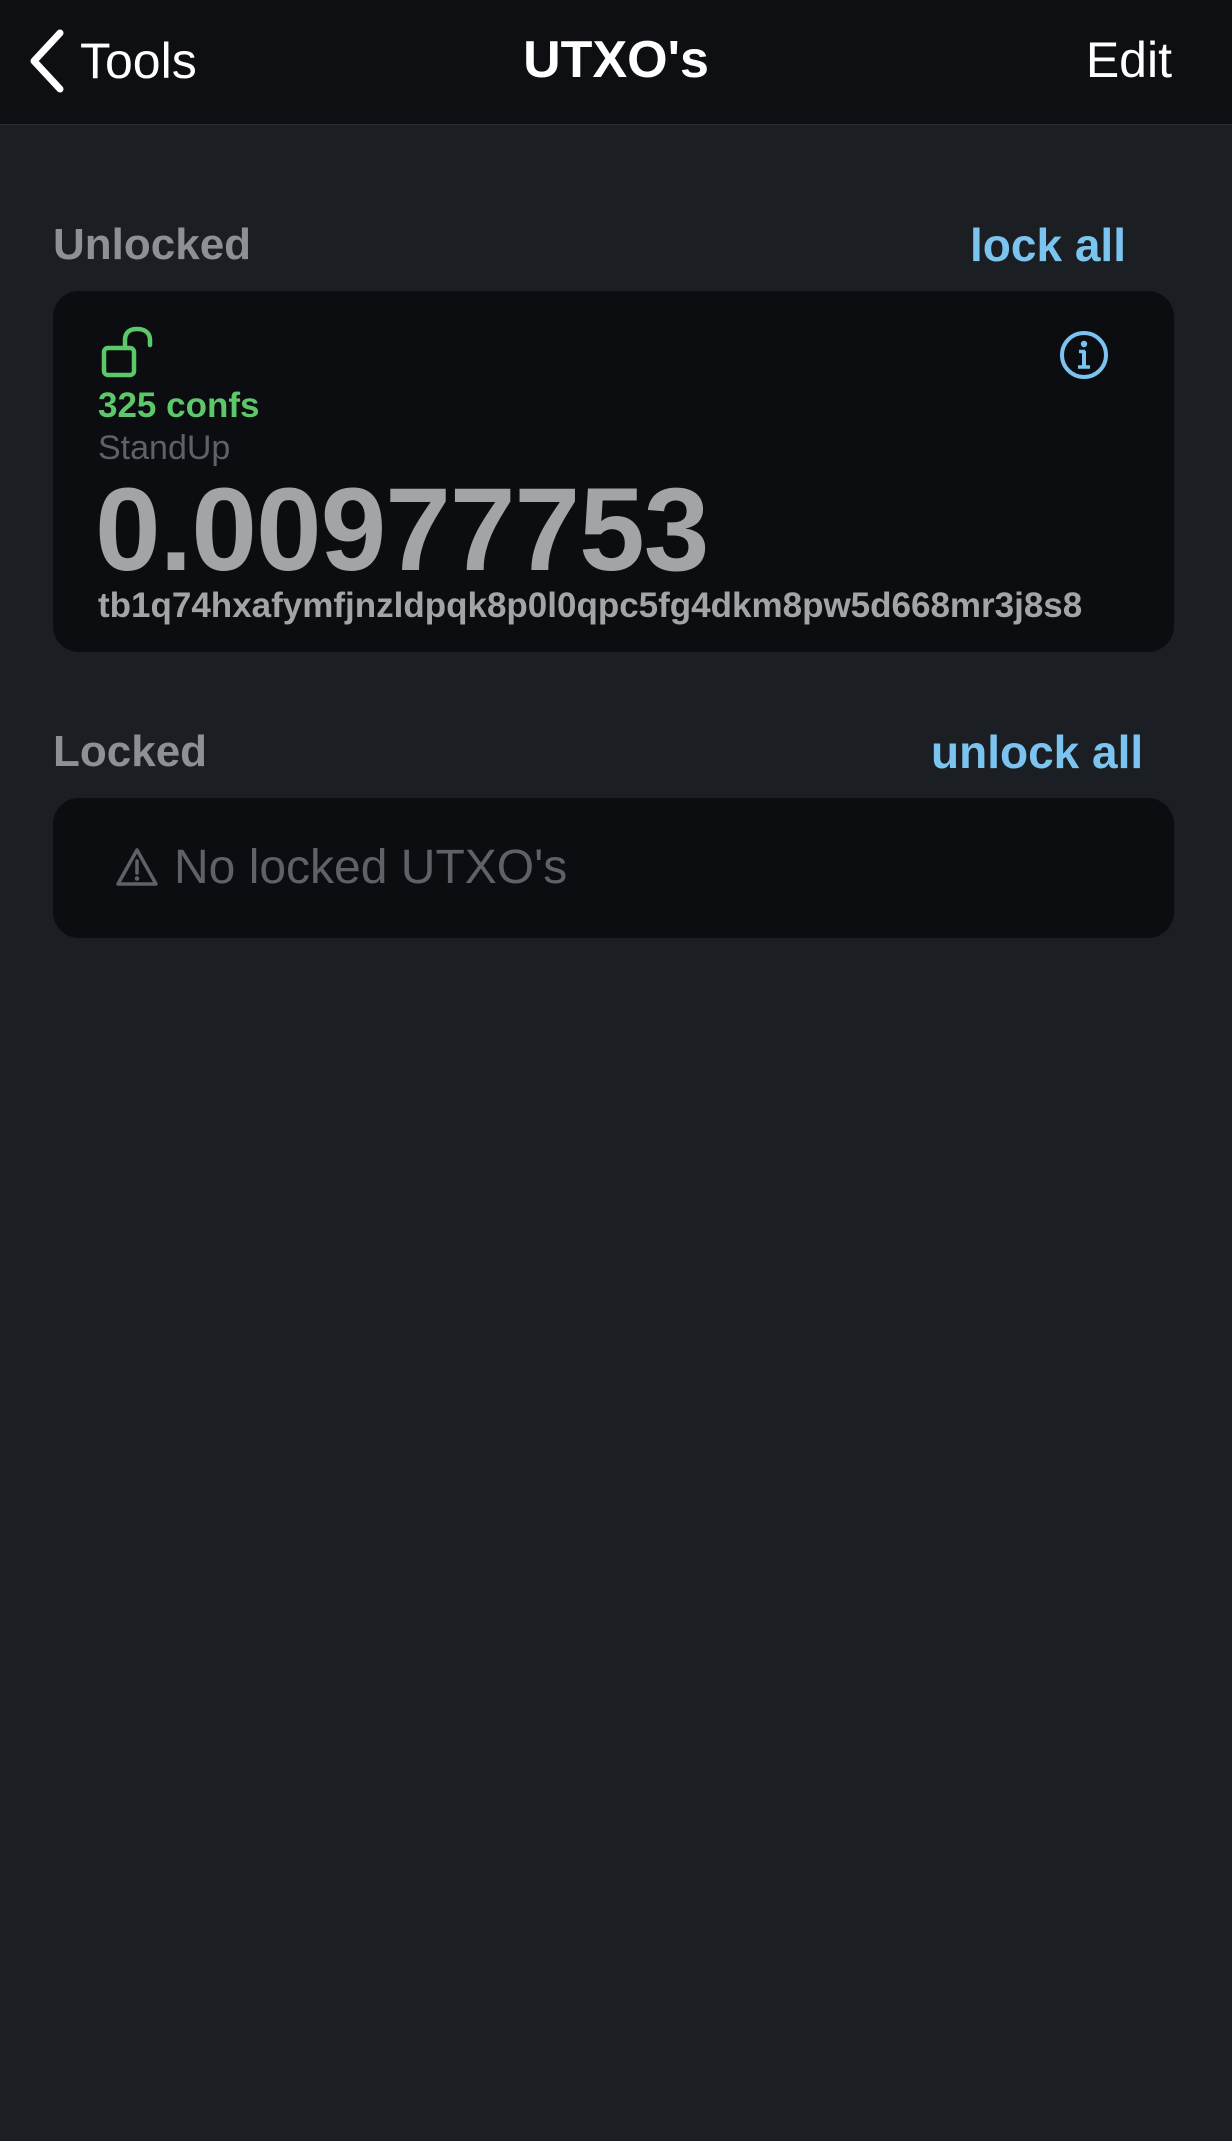  What do you see at coordinates (1037, 752) in the screenshot?
I see `unlock-all-button: unlock all` at bounding box center [1037, 752].